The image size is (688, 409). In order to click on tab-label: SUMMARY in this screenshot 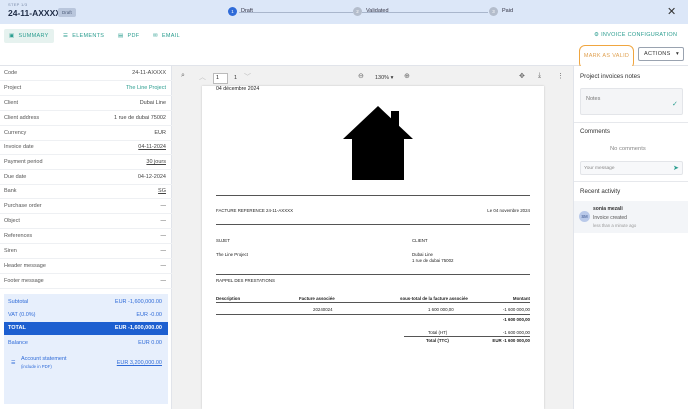, I will do `click(33, 36)`.